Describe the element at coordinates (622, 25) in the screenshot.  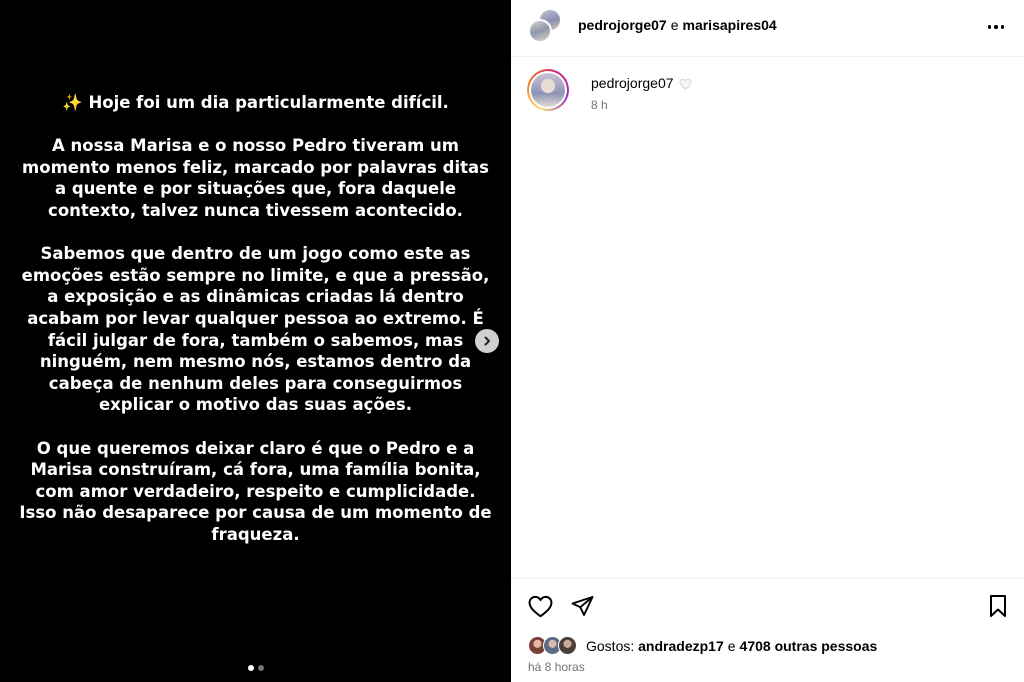
I see `header-username-1: pedrojorge07` at that location.